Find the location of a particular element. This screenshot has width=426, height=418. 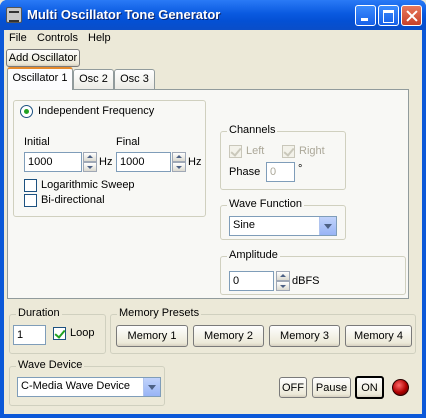

initial-frequency-spinner is located at coordinates (90, 162).